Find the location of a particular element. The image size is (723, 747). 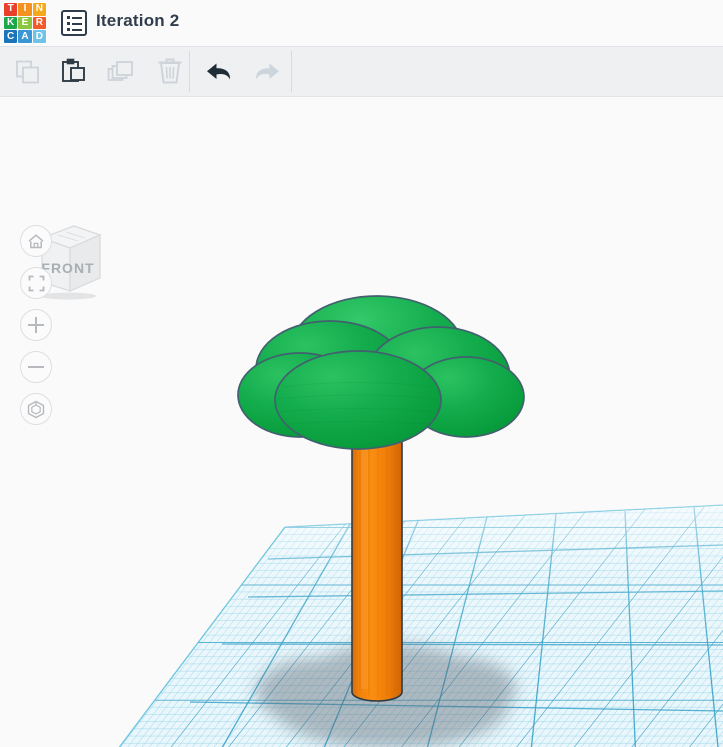

logo-tile-D: D is located at coordinates (39, 36).